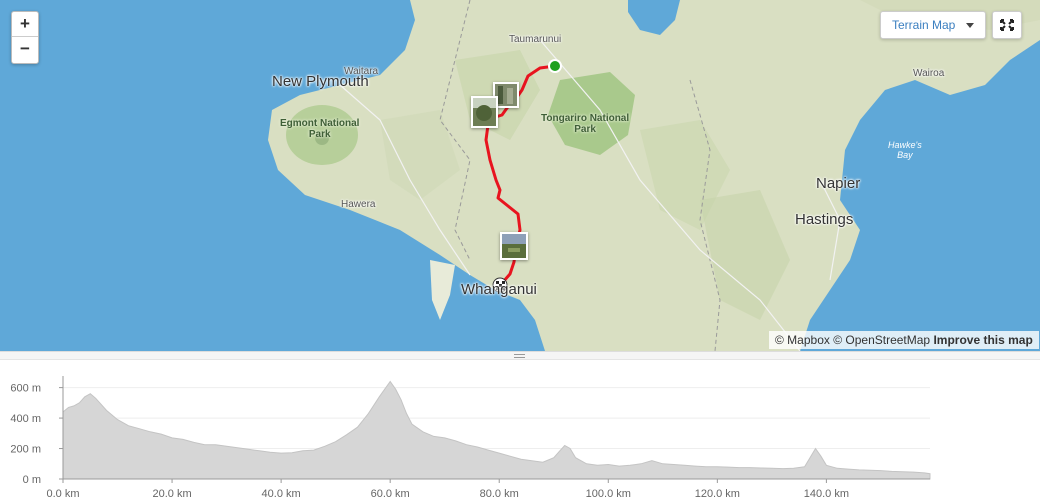 This screenshot has height=500, width=1040. I want to click on place-hawera: Hawera, so click(358, 204).